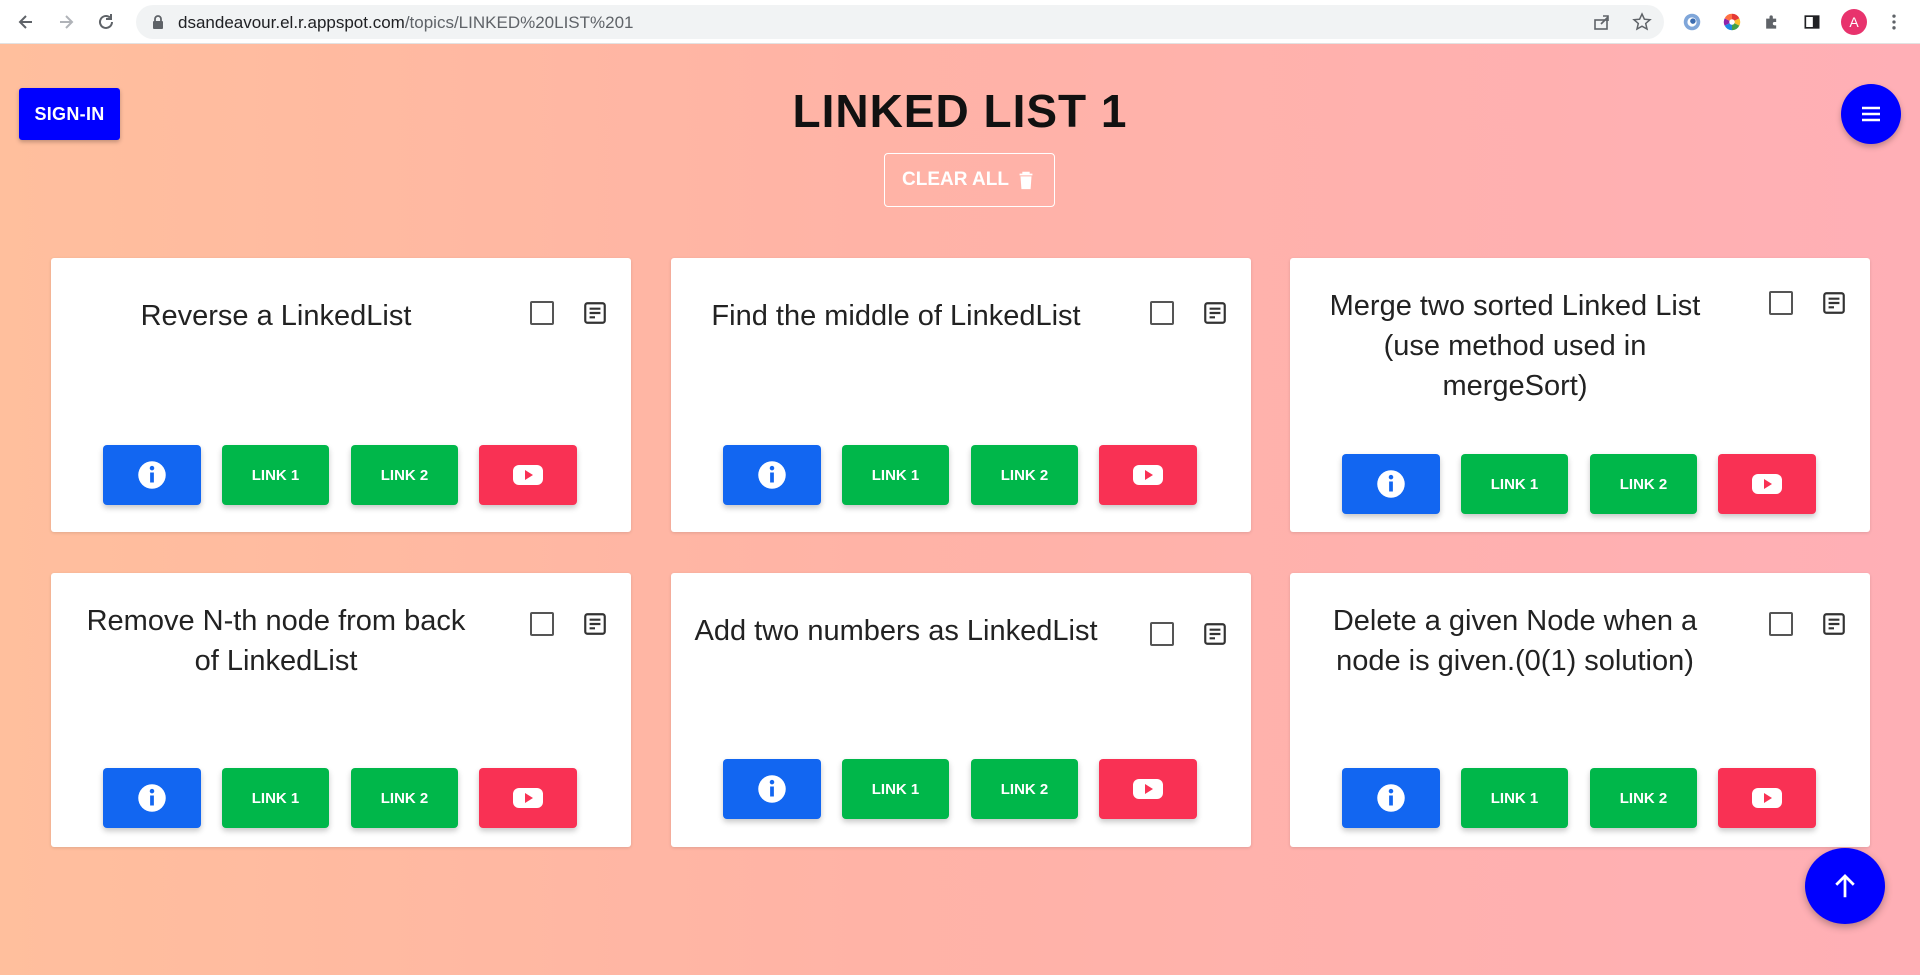  What do you see at coordinates (1732, 22) in the screenshot?
I see `color-wheel-icon` at bounding box center [1732, 22].